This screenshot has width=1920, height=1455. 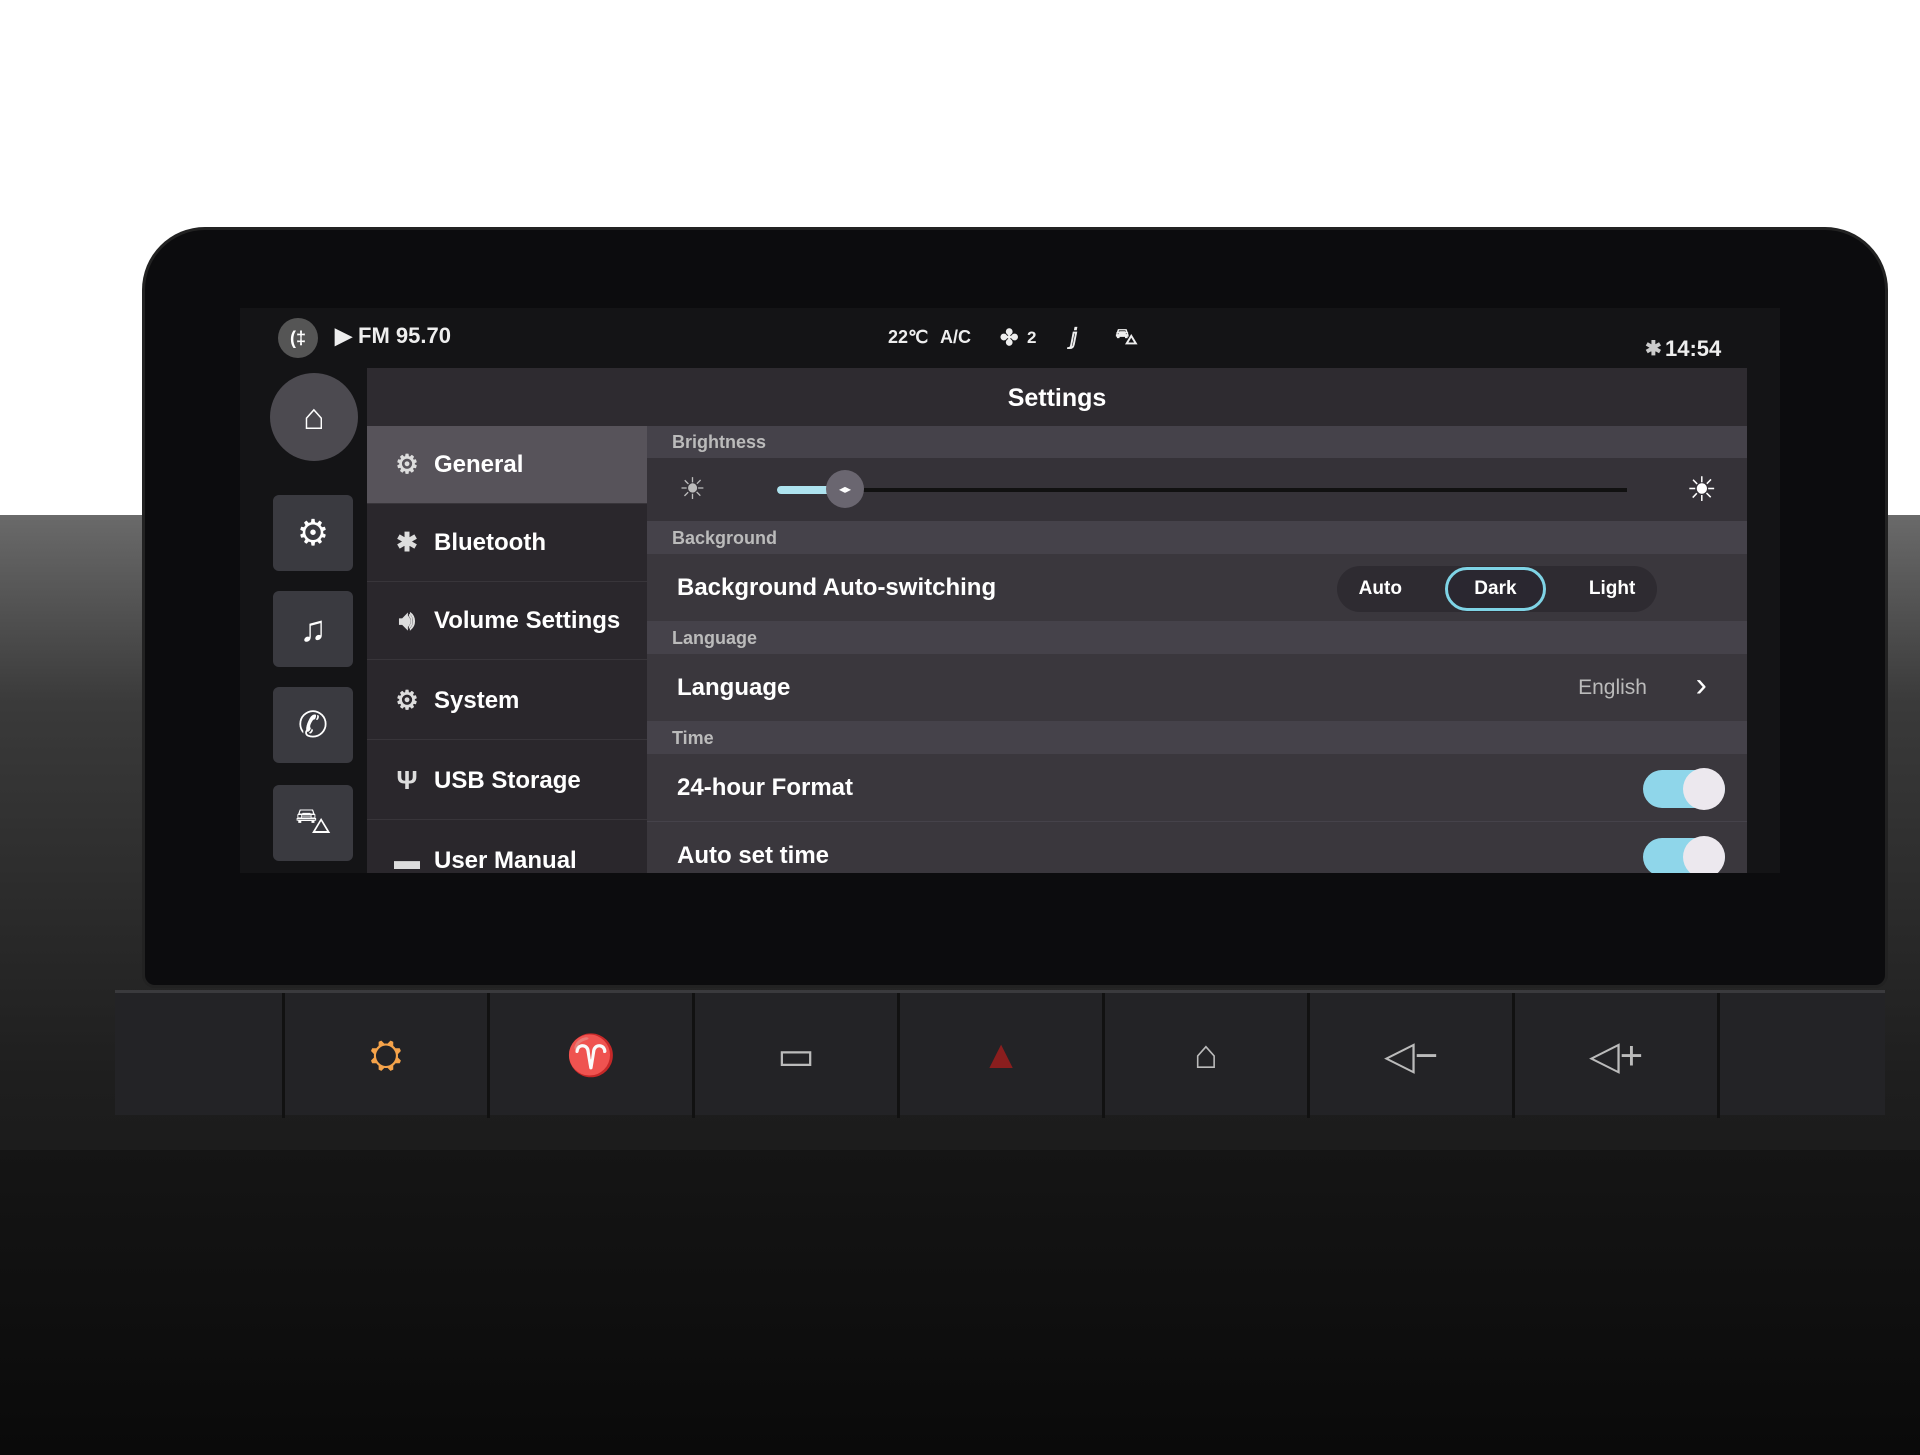 I want to click on music-icon: ♫, so click(x=313, y=629).